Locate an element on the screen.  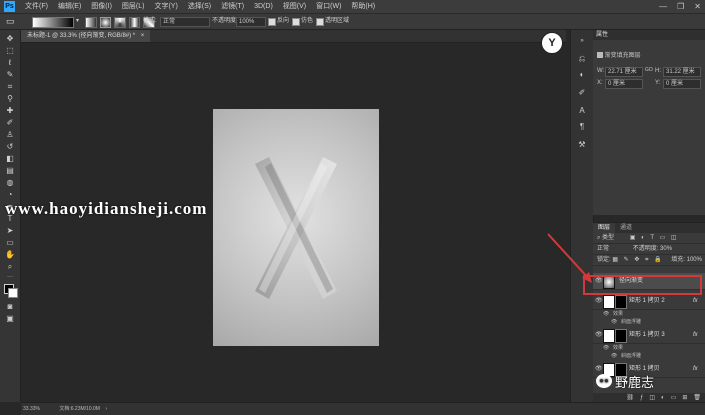
lock-fill-row: 锁定: ▦ ✎ ✥ ⌗ 🔒 填充: 100% is located at coordinates (649, 260).